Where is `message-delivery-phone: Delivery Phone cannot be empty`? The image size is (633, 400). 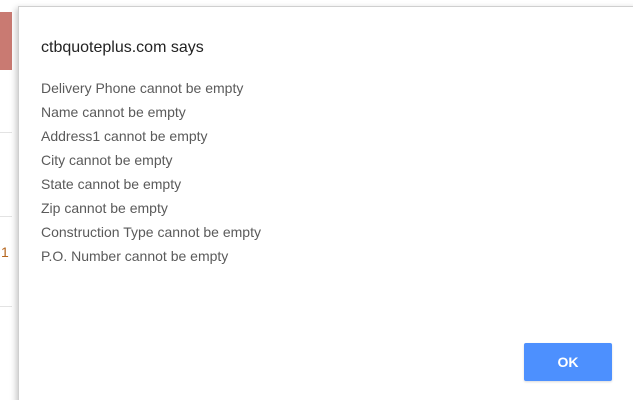
message-delivery-phone: Delivery Phone cannot be empty is located at coordinates (142, 88).